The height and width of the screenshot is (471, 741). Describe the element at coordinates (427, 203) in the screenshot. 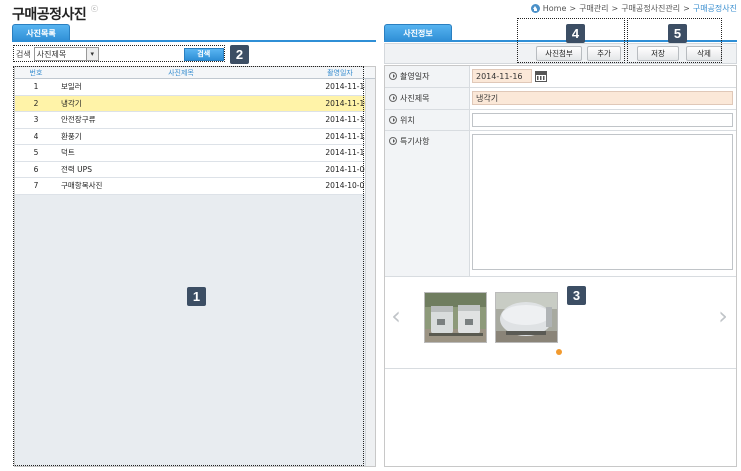

I see `notes-label: 특기사항` at that location.